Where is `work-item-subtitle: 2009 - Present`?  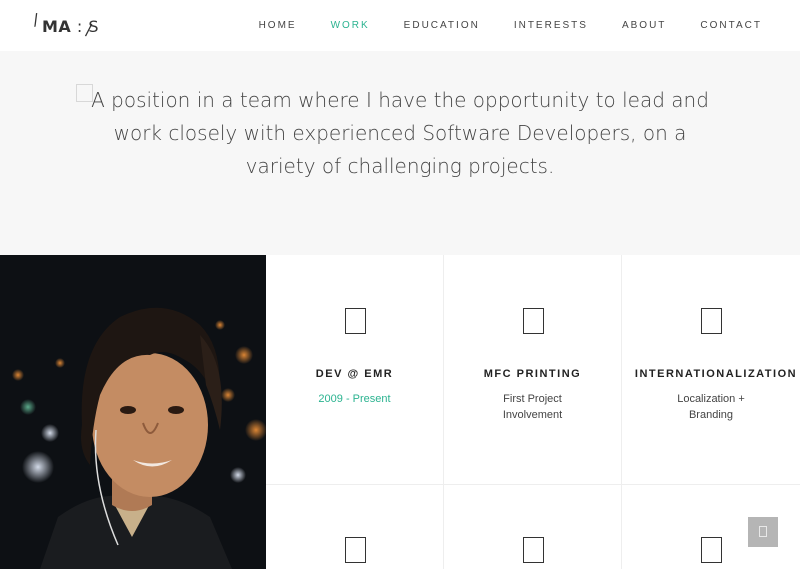
work-item-subtitle: 2009 - Present is located at coordinates (354, 399).